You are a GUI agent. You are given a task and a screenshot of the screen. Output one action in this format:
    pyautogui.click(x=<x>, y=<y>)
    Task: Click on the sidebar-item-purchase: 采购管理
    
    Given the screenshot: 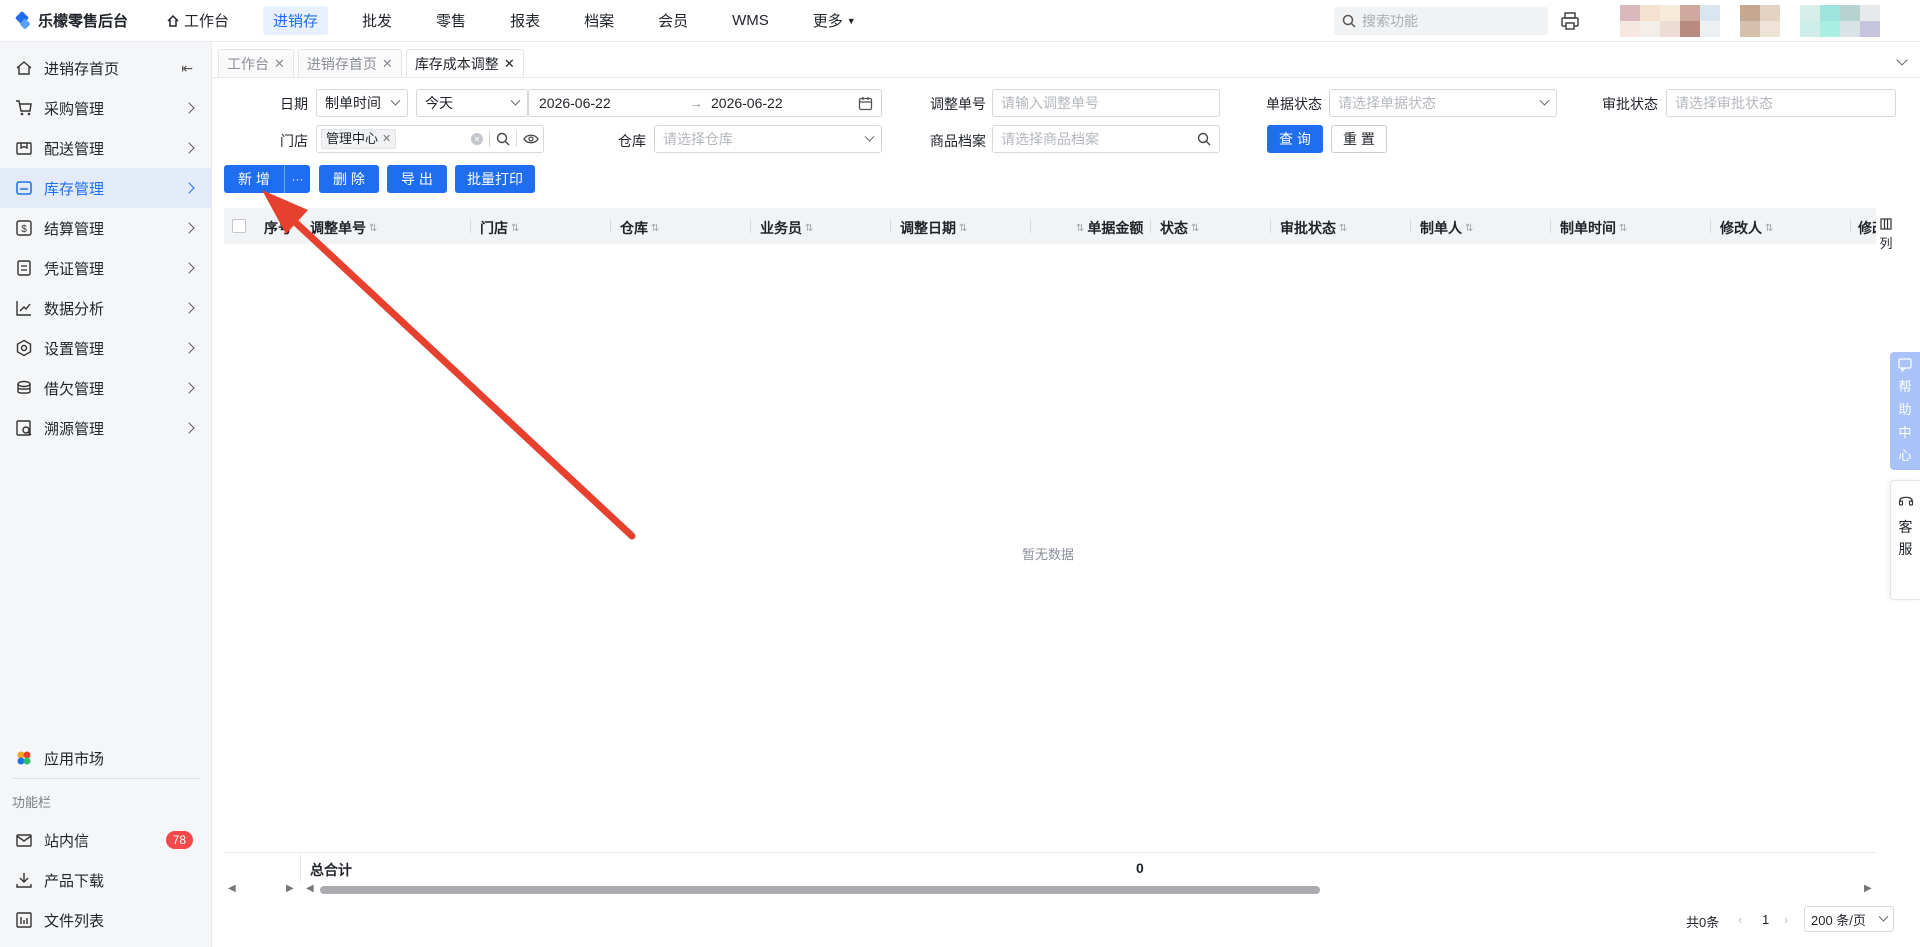 What is the action you would take?
    pyautogui.click(x=105, y=108)
    